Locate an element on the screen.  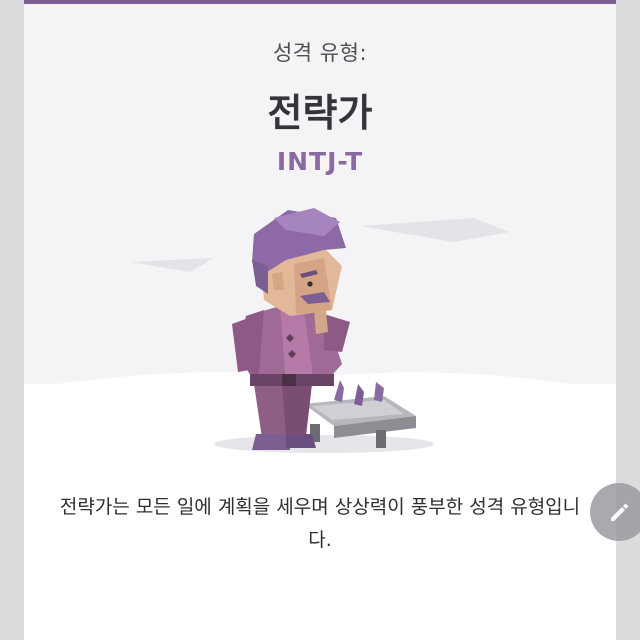
personality-description: 전략가는 모든 일에 계획을 세우며 상상력이 풍부한 성격 유형입니다. is located at coordinates (320, 523).